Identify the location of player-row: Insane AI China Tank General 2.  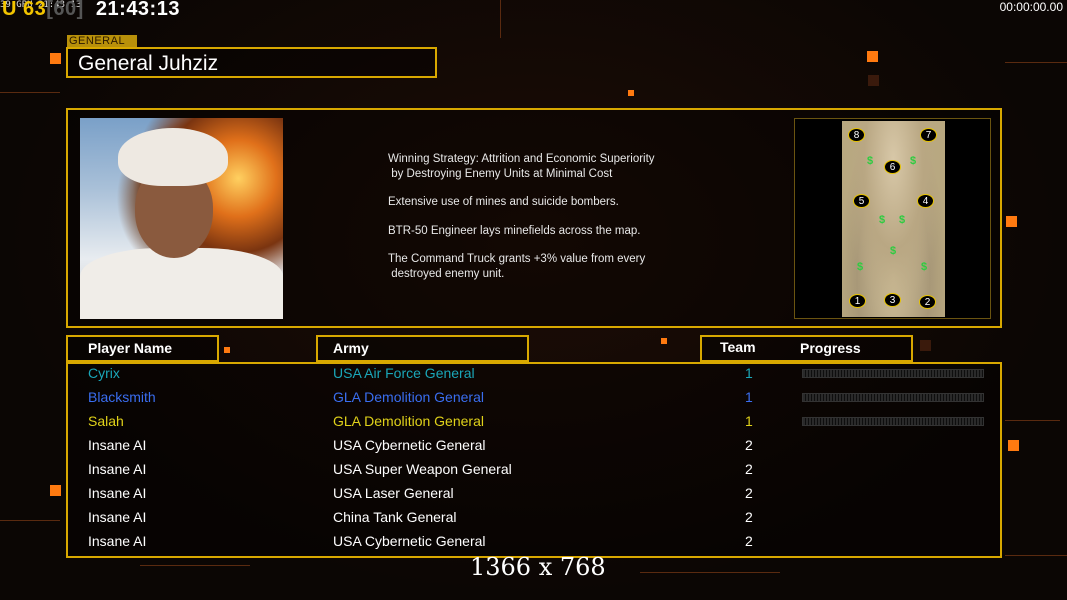
(538, 521).